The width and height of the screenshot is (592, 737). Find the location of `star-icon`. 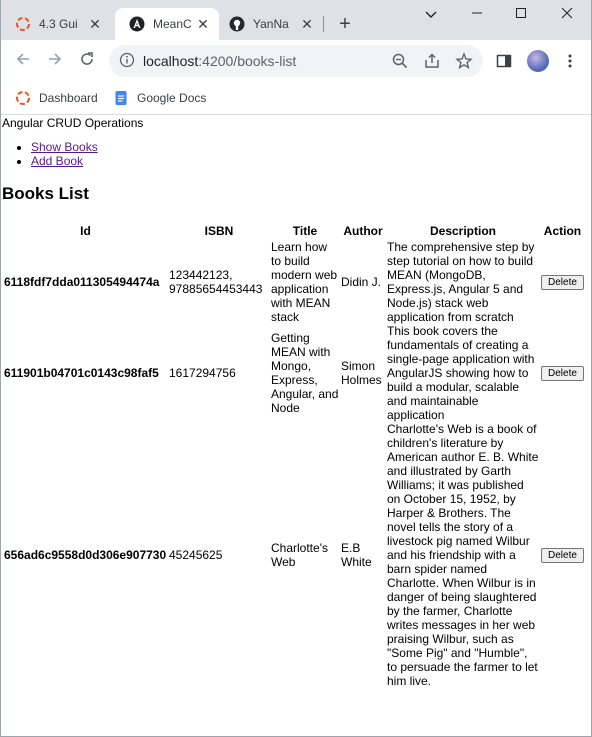

star-icon is located at coordinates (464, 61).